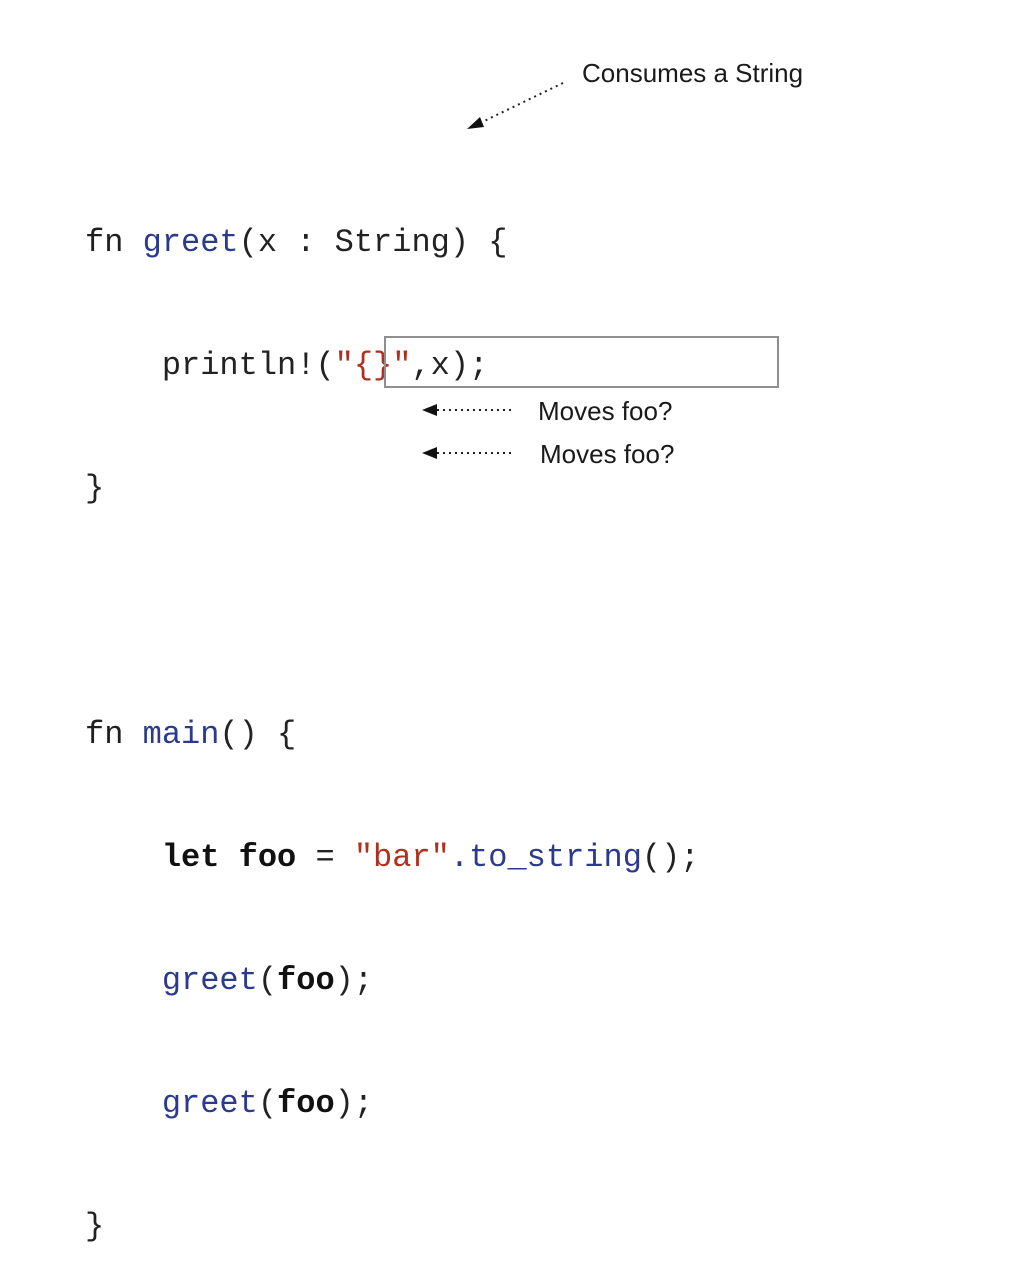  I want to click on greet-call-close-1: );, so click(354, 980).